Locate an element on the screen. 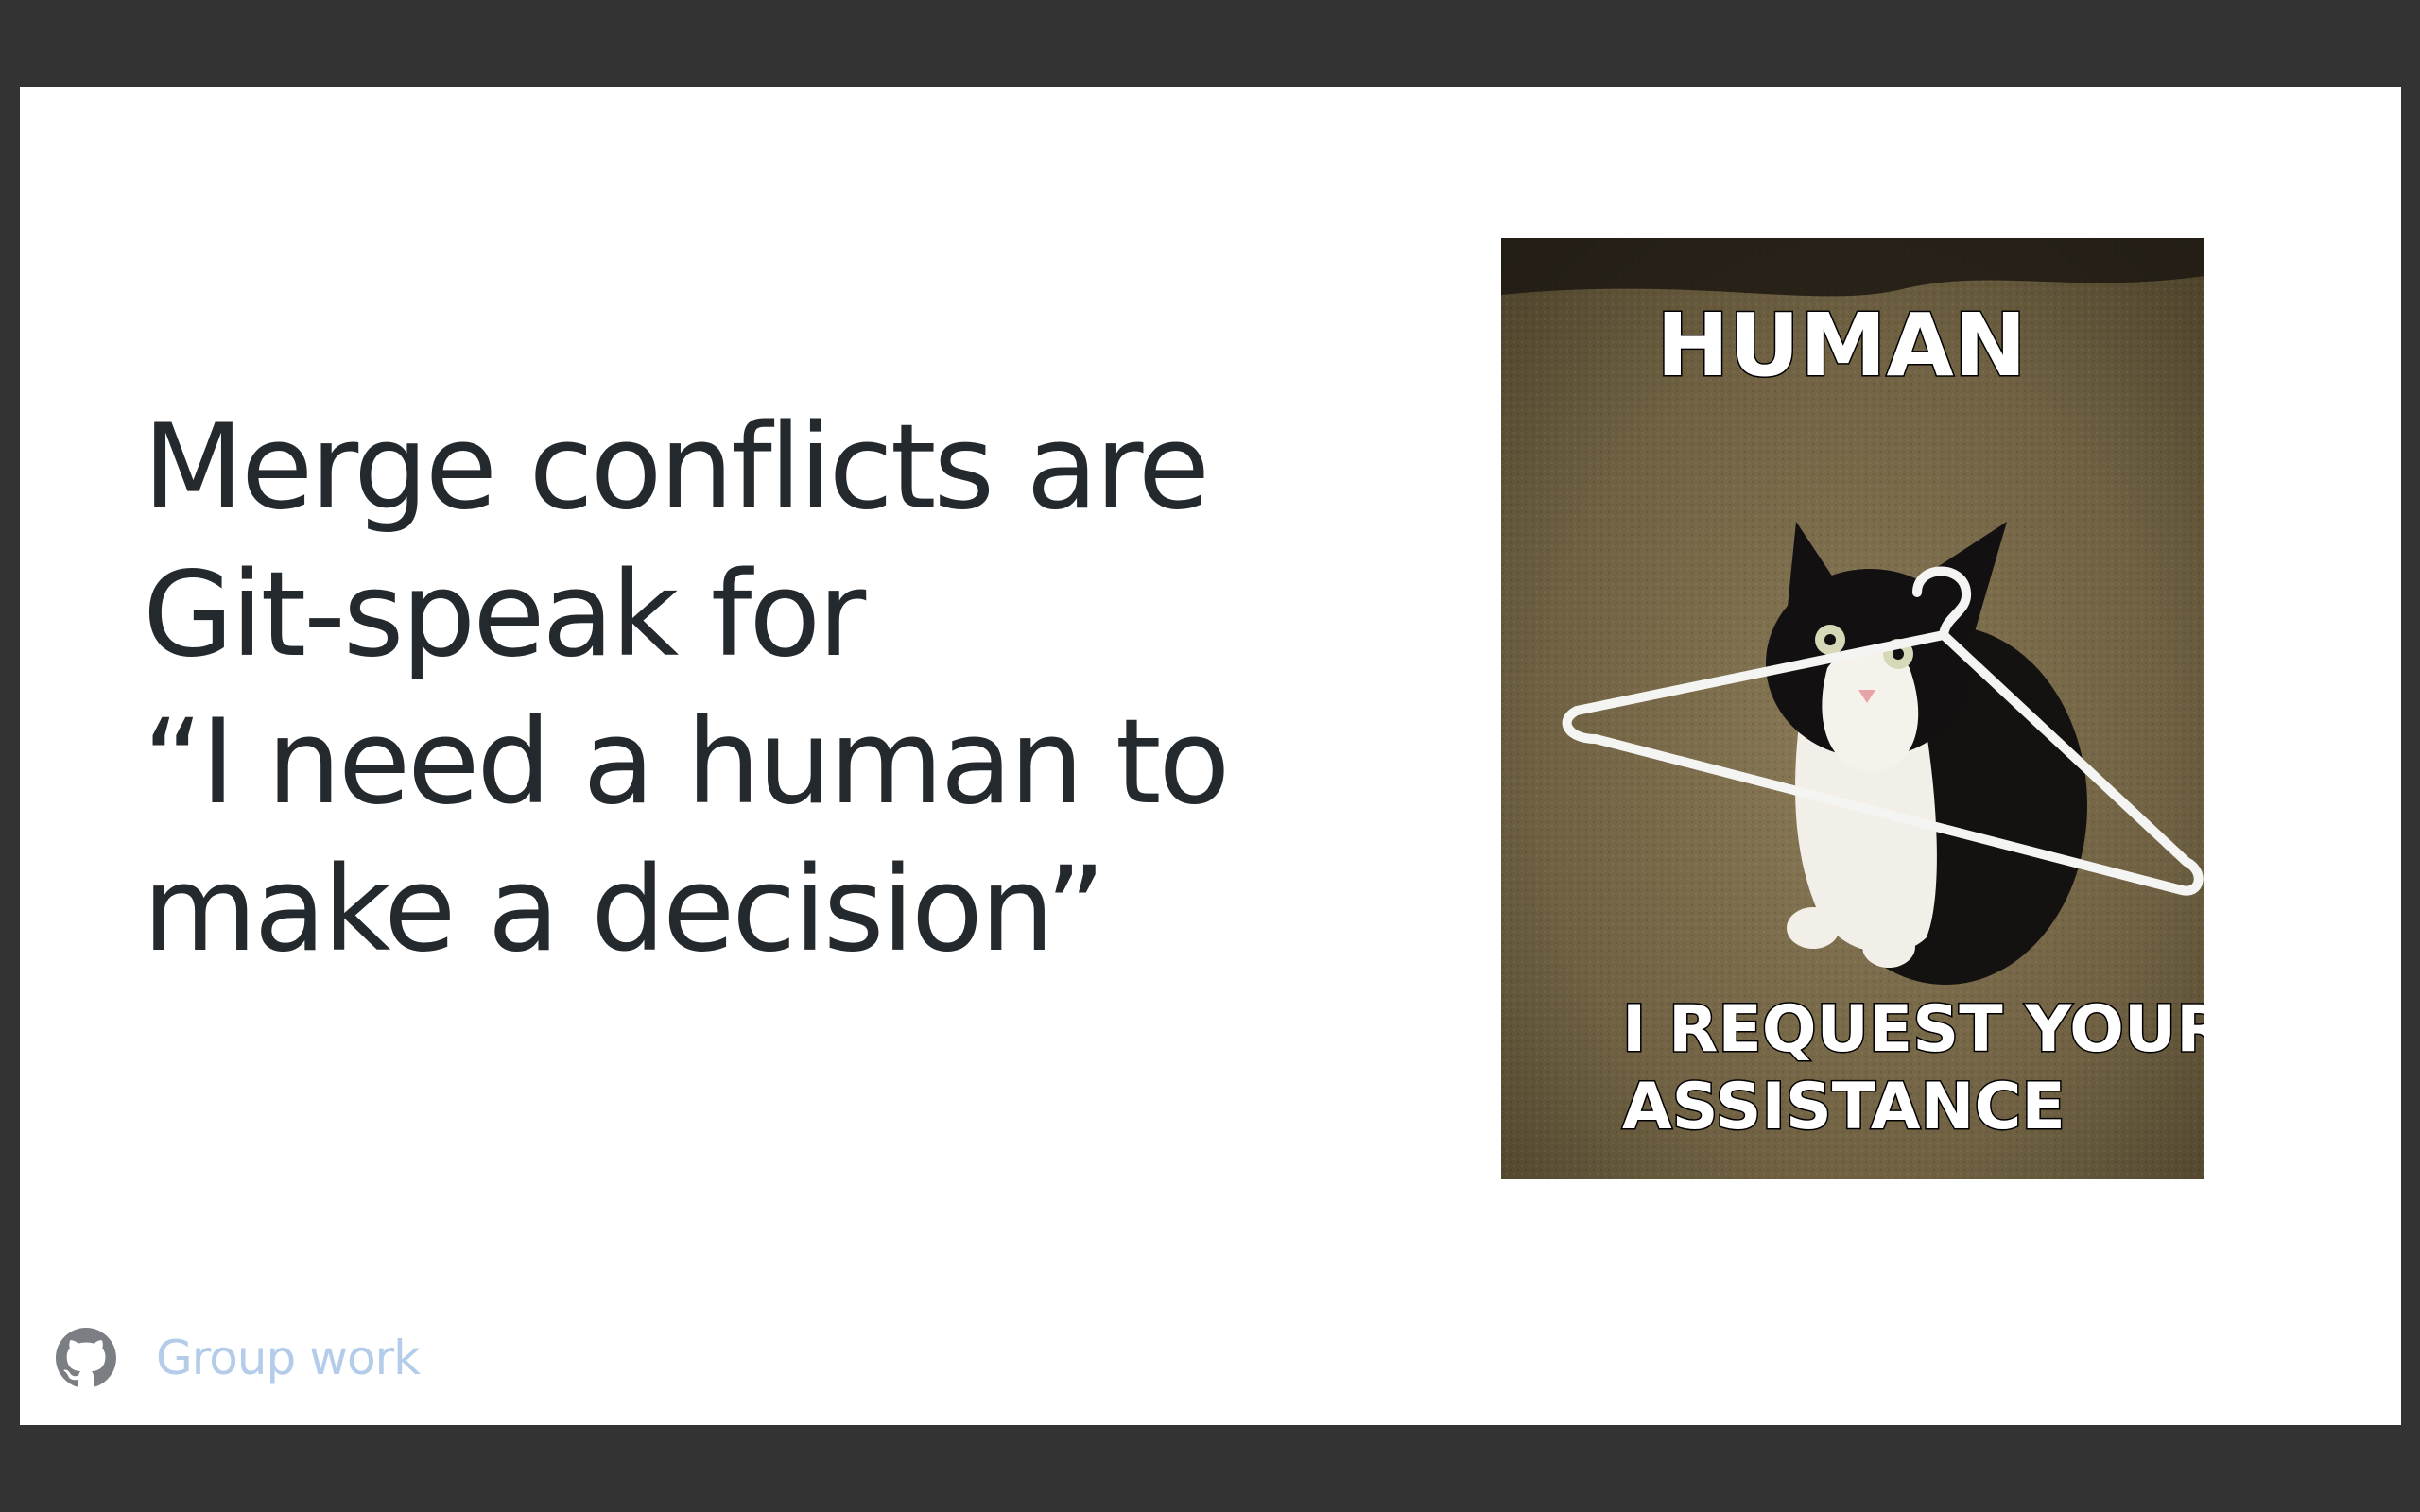  meme-bottom-text-line-2: ASSISTANCE is located at coordinates (1844, 1107).